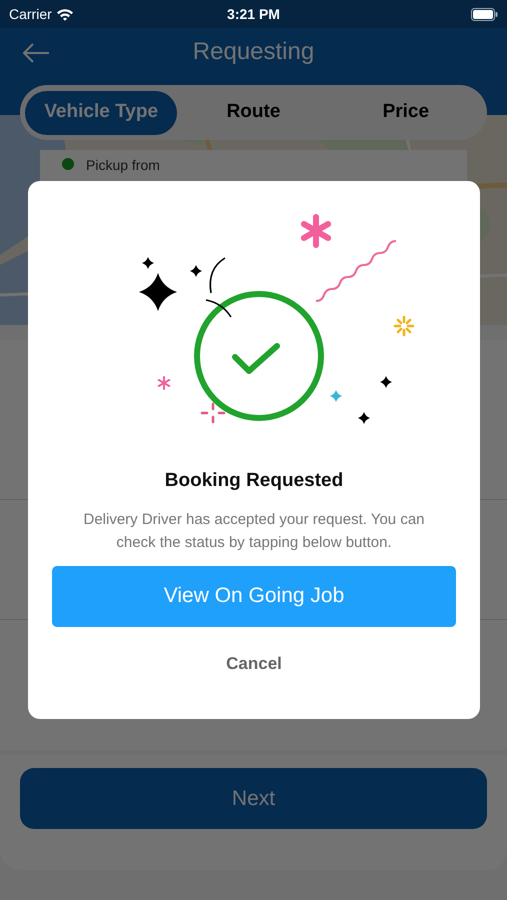 This screenshot has height=900, width=507. What do you see at coordinates (65, 14) in the screenshot?
I see `wifi-icon` at bounding box center [65, 14].